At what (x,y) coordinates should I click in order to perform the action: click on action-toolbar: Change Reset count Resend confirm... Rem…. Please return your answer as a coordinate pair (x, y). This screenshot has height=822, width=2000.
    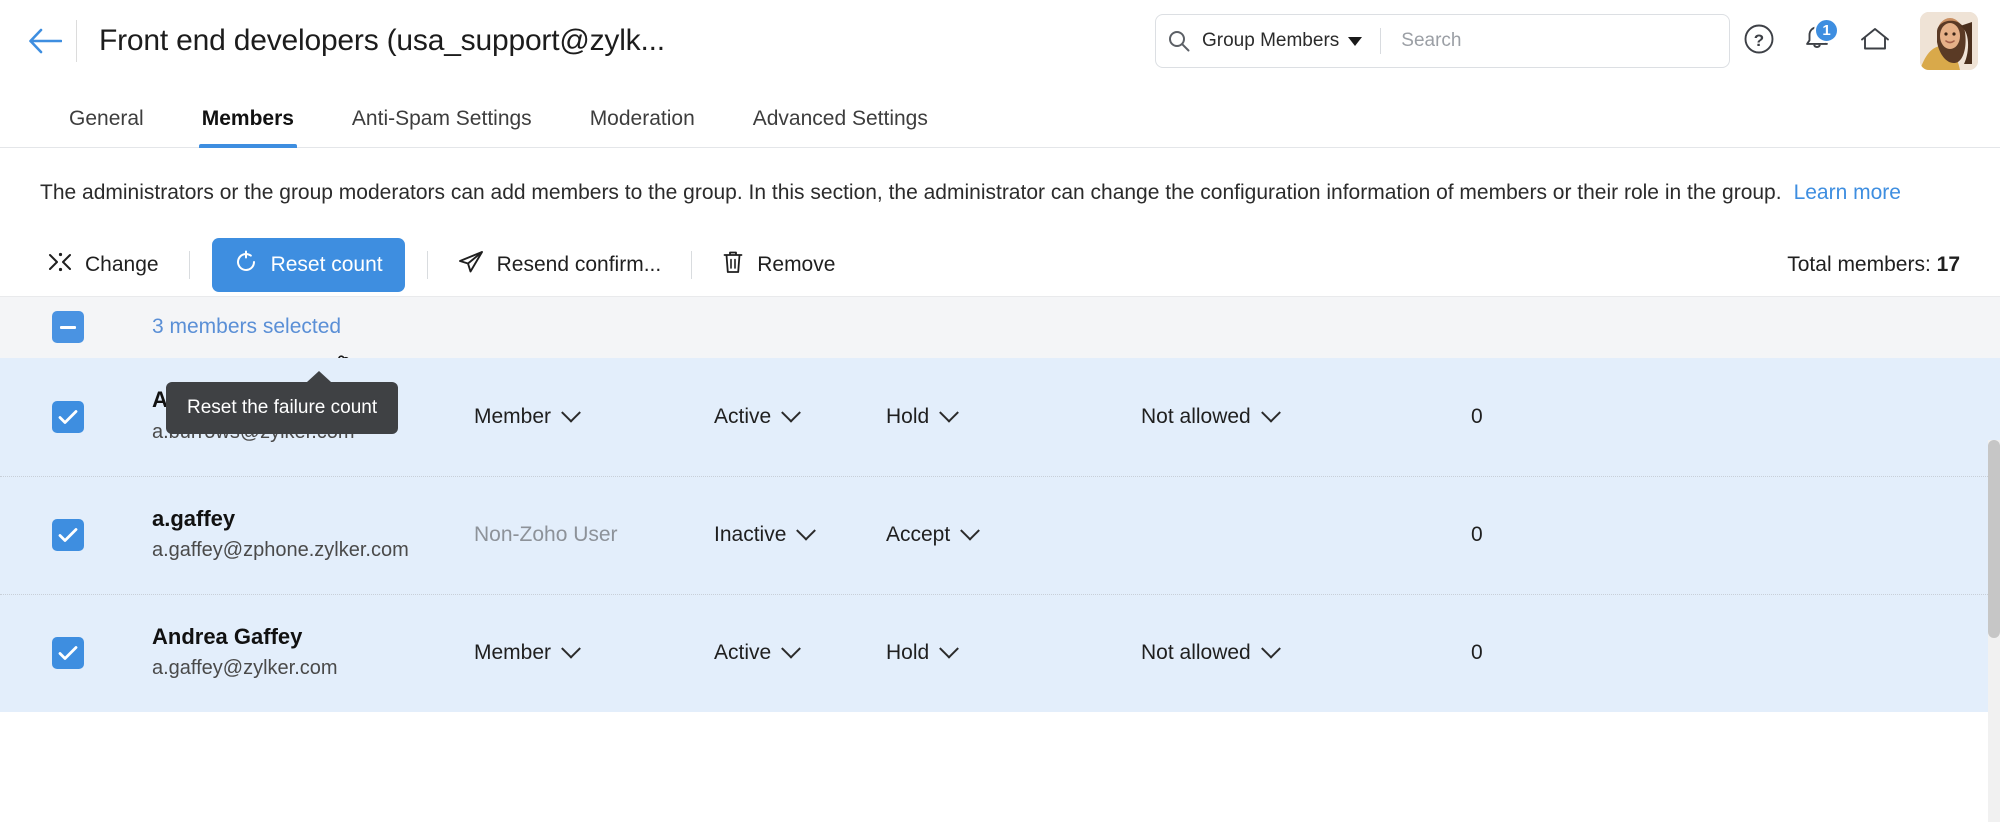
    Looking at the image, I should click on (1000, 252).